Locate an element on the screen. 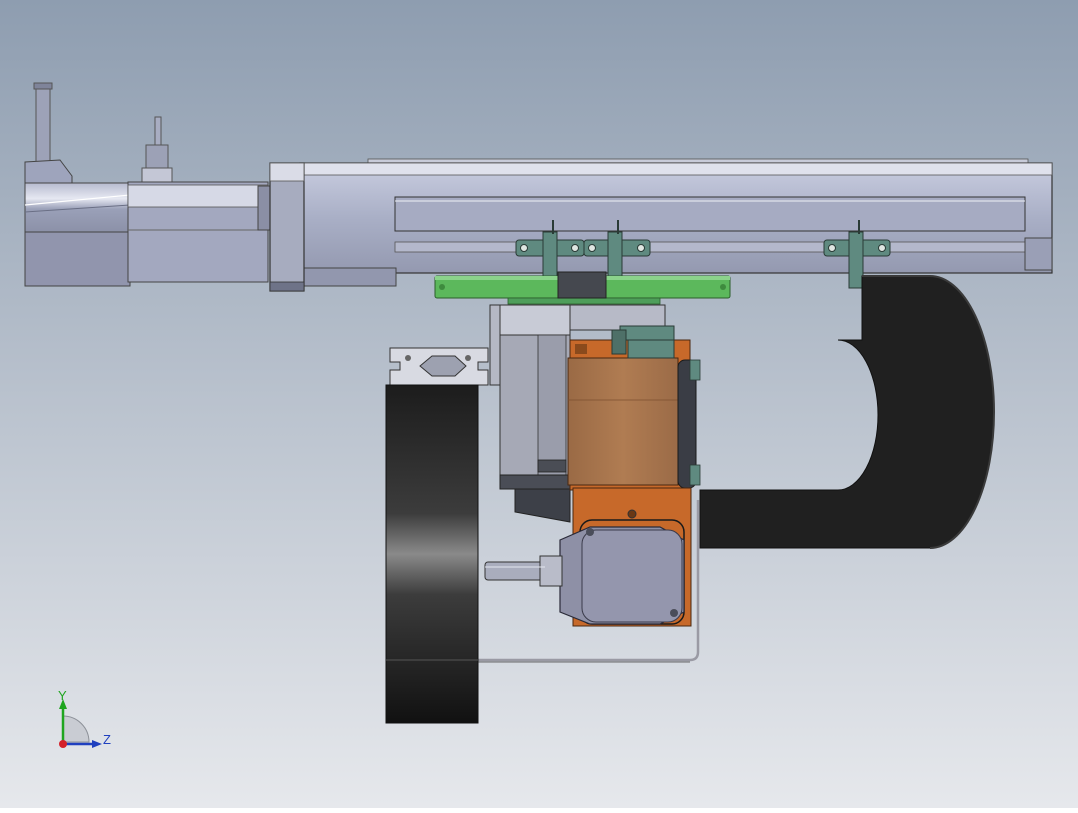 Image resolution: width=1078 pixels, height=813 pixels. coordinate-triad is located at coordinates (80, 723).